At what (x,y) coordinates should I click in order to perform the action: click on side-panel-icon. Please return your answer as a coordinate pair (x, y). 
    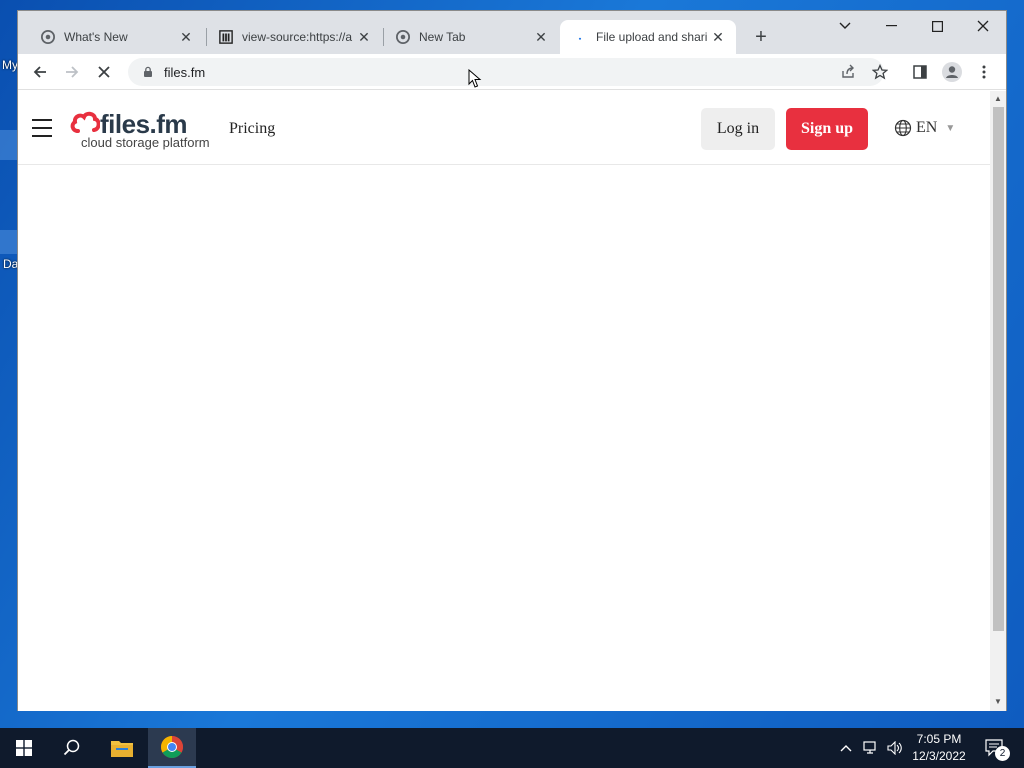
    Looking at the image, I should click on (920, 72).